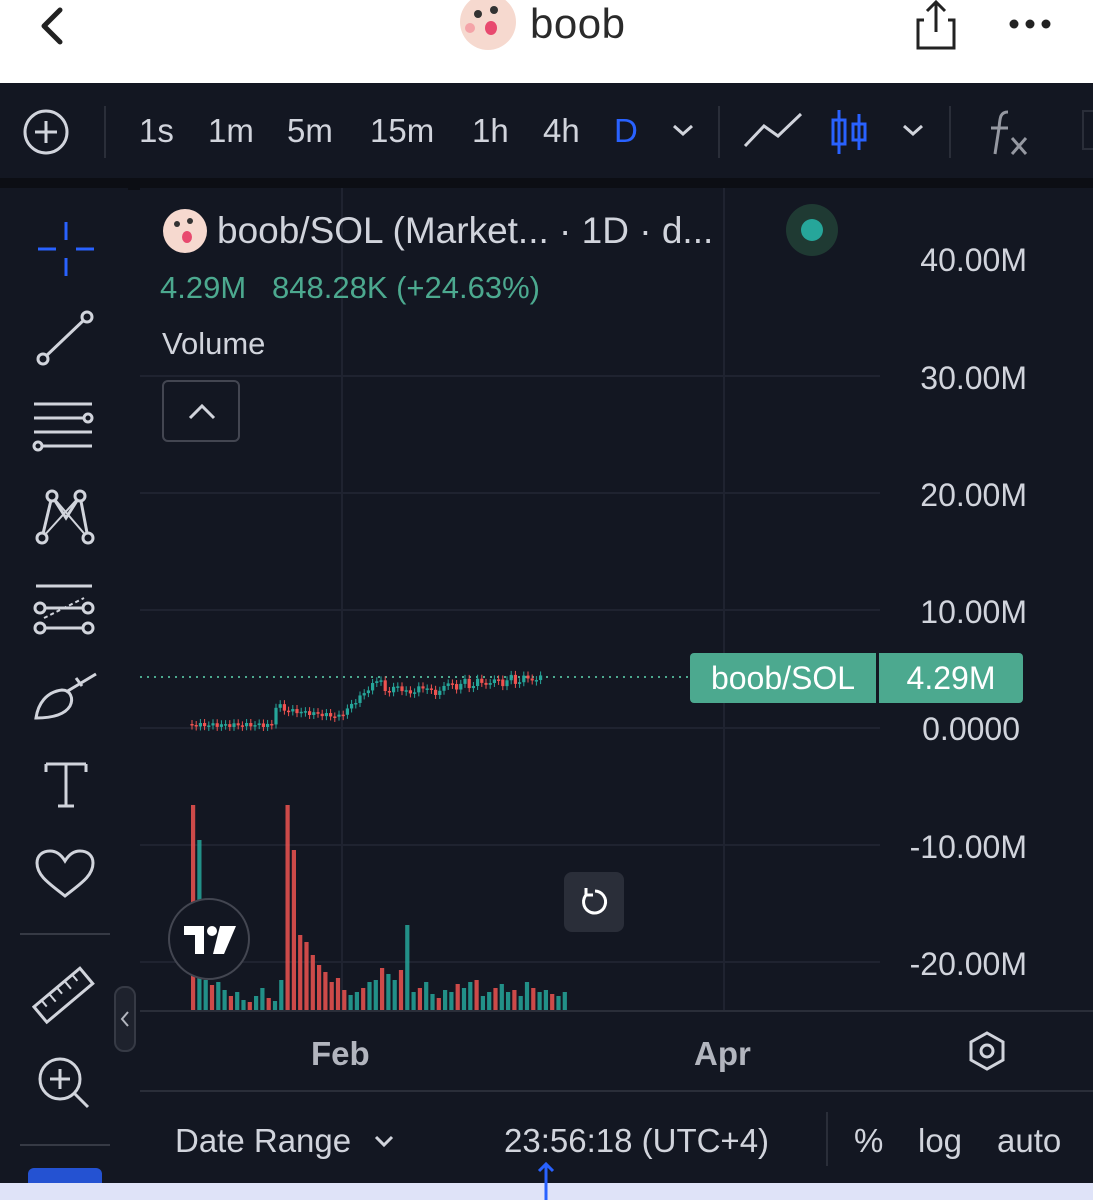 This screenshot has height=1200, width=1093. Describe the element at coordinates (65, 1145) in the screenshot. I see `tools-divider` at that location.